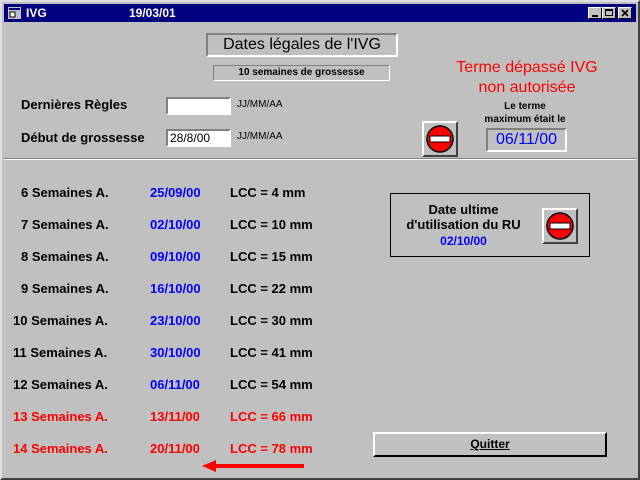 The height and width of the screenshot is (480, 640). Describe the element at coordinates (60, 416) in the screenshot. I see `week-label: 13 Semaines A.` at that location.